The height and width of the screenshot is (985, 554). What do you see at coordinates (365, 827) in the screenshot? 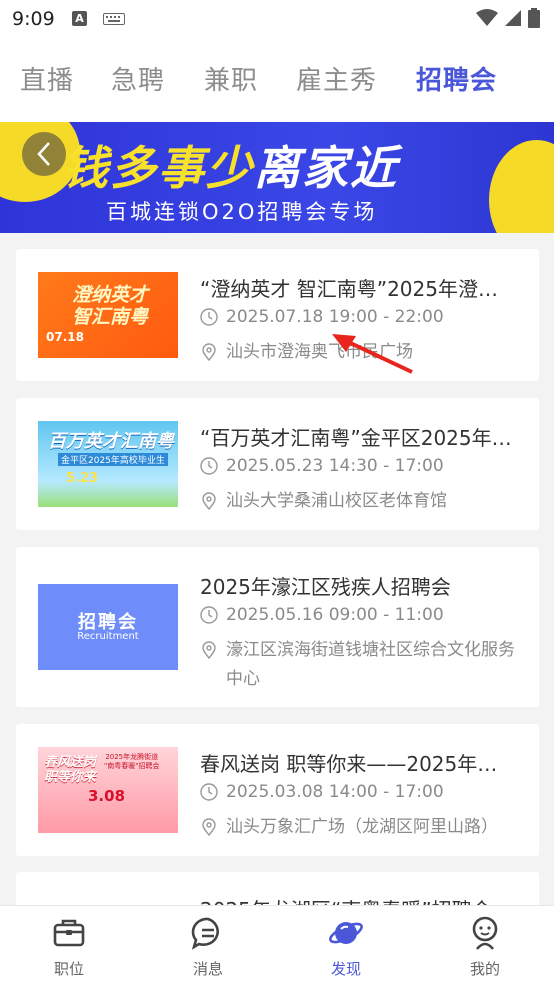
I see `event-location: 汕头万象汇广场（龙湖区阿里山路）` at bounding box center [365, 827].